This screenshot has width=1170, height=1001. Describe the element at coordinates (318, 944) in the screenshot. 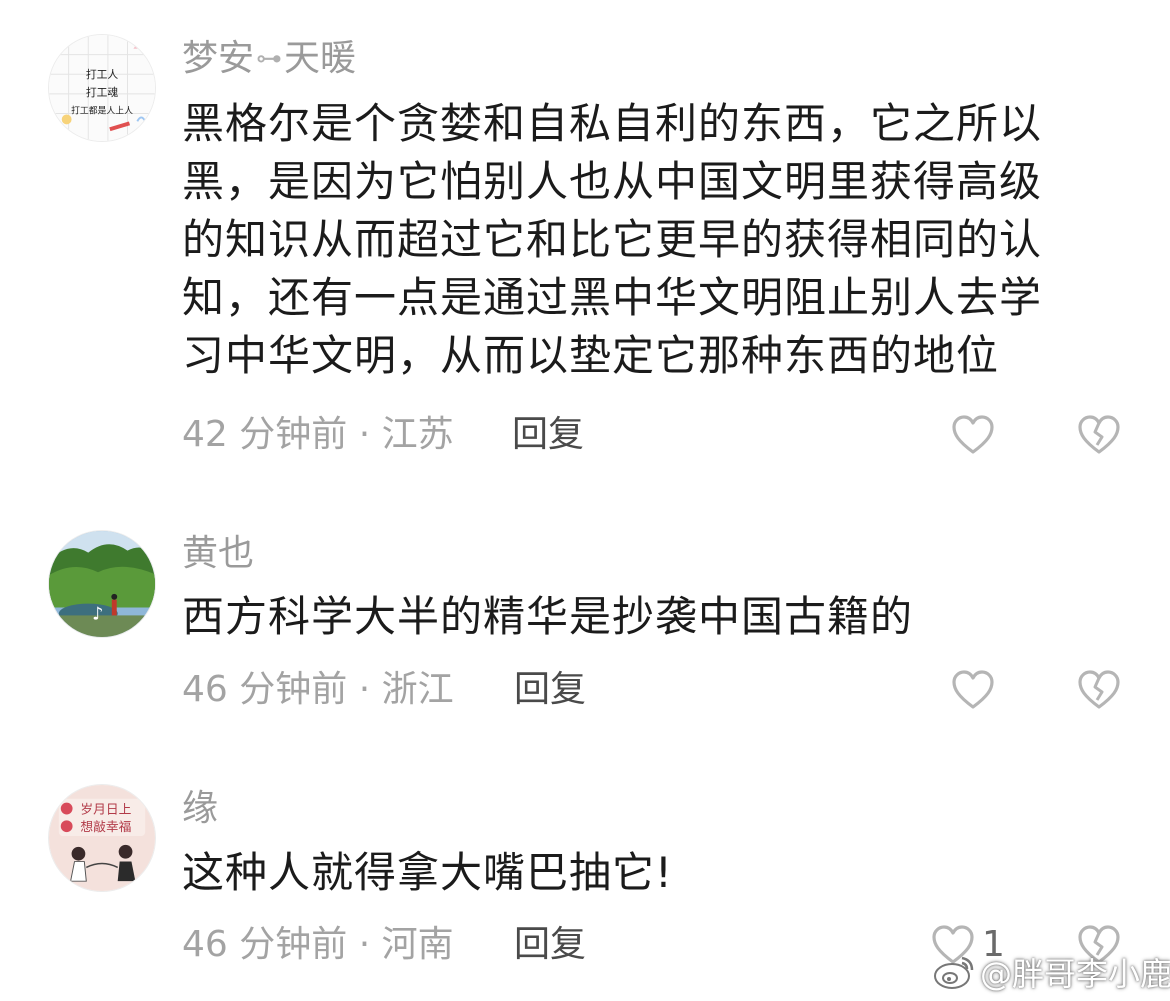

I see `comment-meta: 46 分钟前 · 河南` at that location.